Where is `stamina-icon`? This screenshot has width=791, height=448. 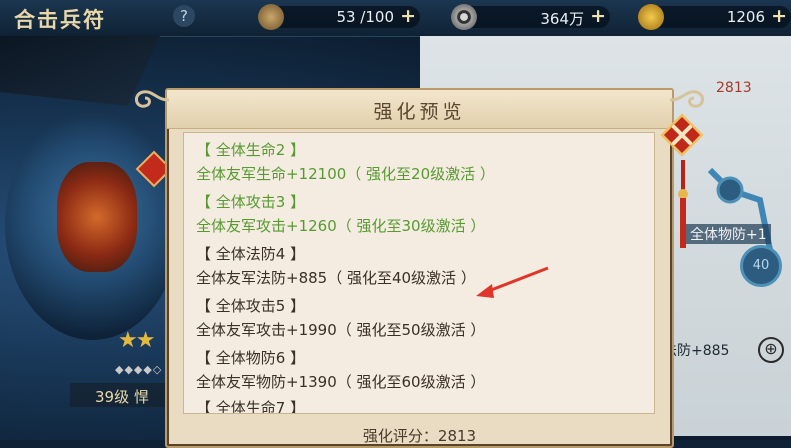
stamina-icon is located at coordinates (271, 17).